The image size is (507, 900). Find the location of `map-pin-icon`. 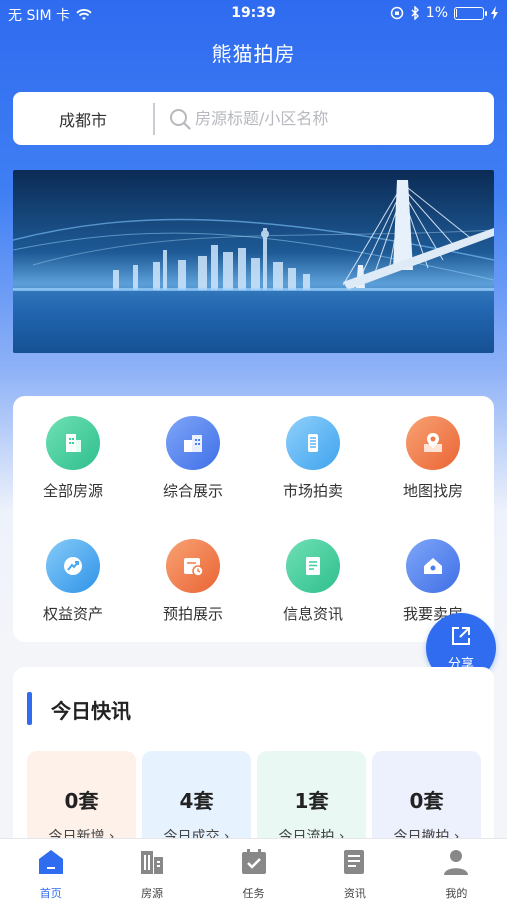

map-pin-icon is located at coordinates (433, 443).